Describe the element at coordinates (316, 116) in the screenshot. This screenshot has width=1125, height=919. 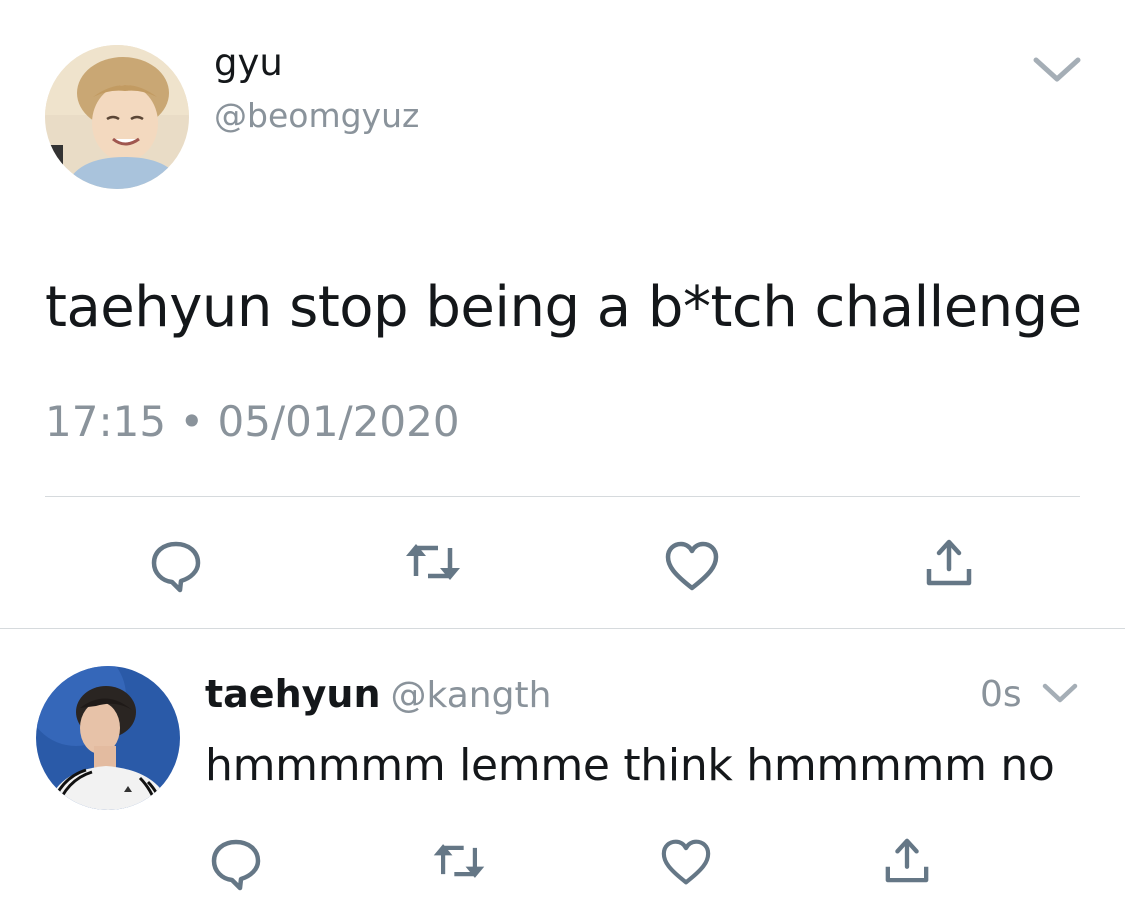
I see `user-handle: @beomgyuz` at that location.